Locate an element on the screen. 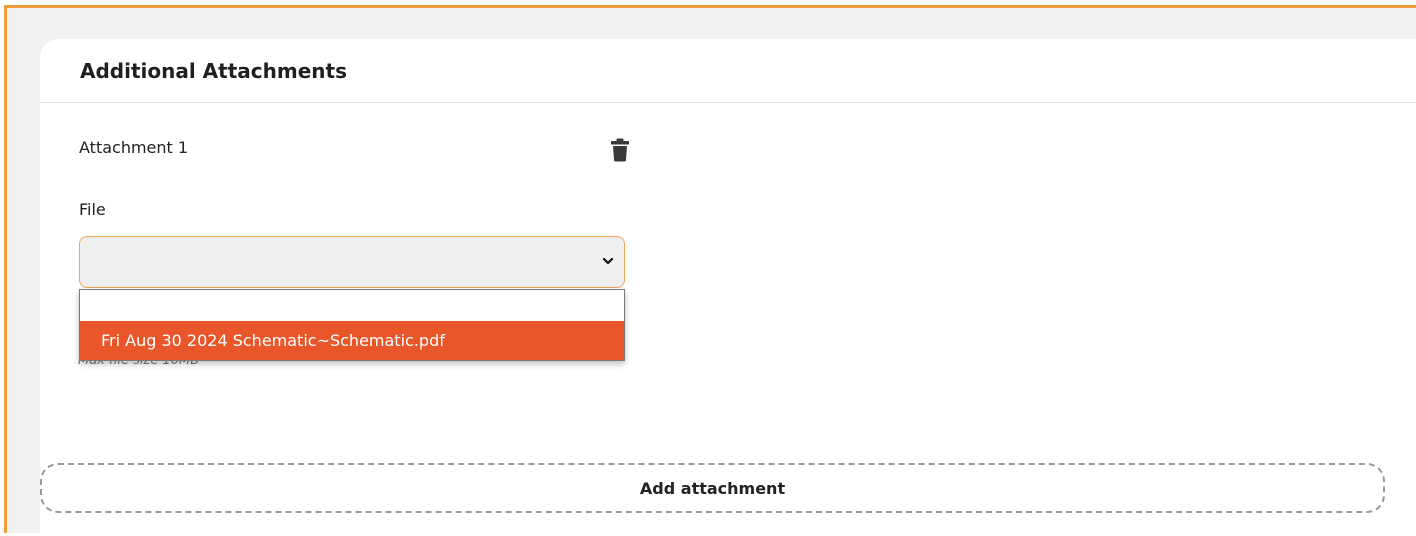 The height and width of the screenshot is (536, 1416). card-title: Additional Attachments is located at coordinates (213, 71).